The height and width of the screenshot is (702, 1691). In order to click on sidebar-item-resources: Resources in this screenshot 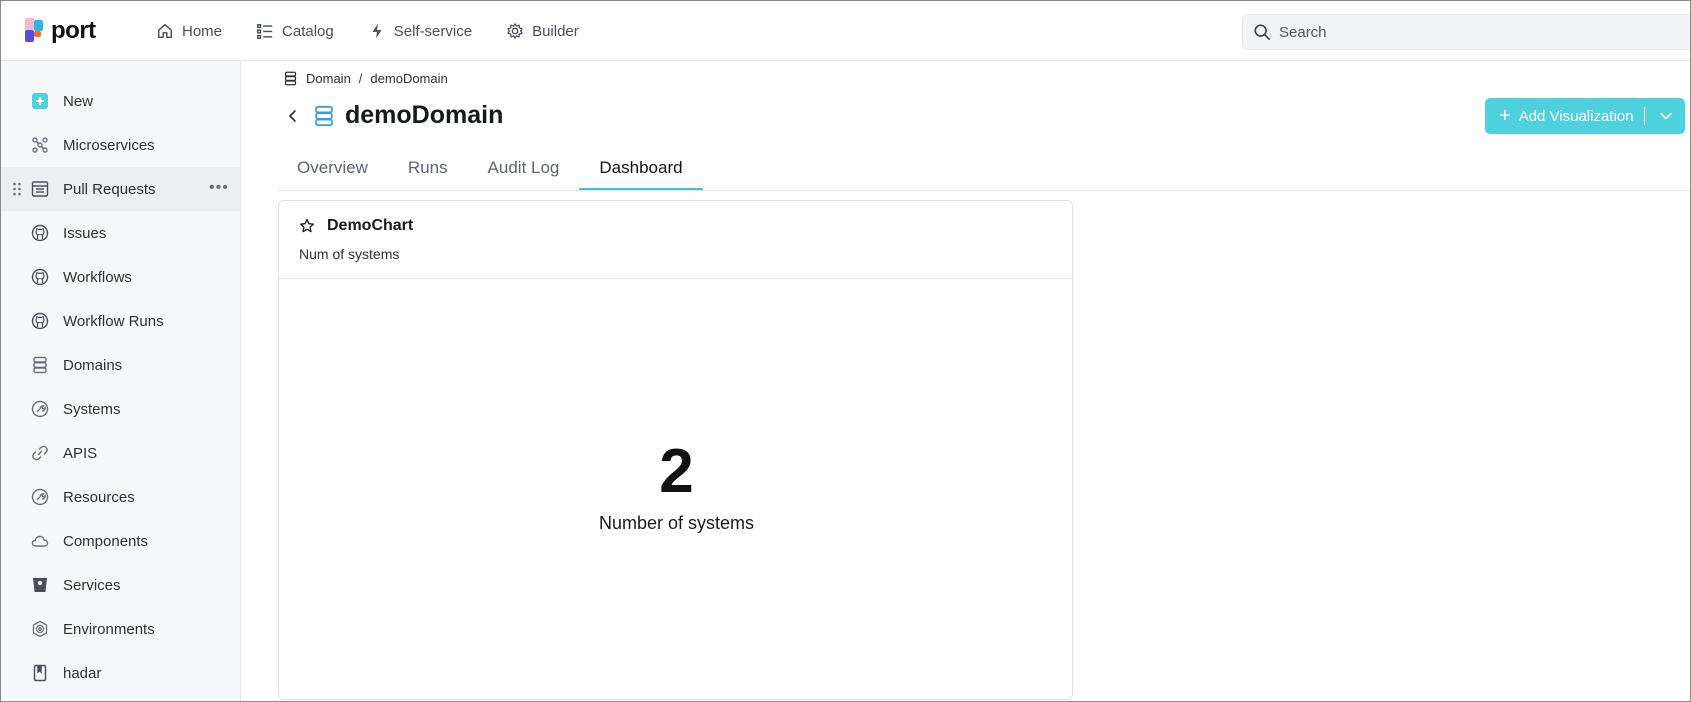, I will do `click(120, 497)`.